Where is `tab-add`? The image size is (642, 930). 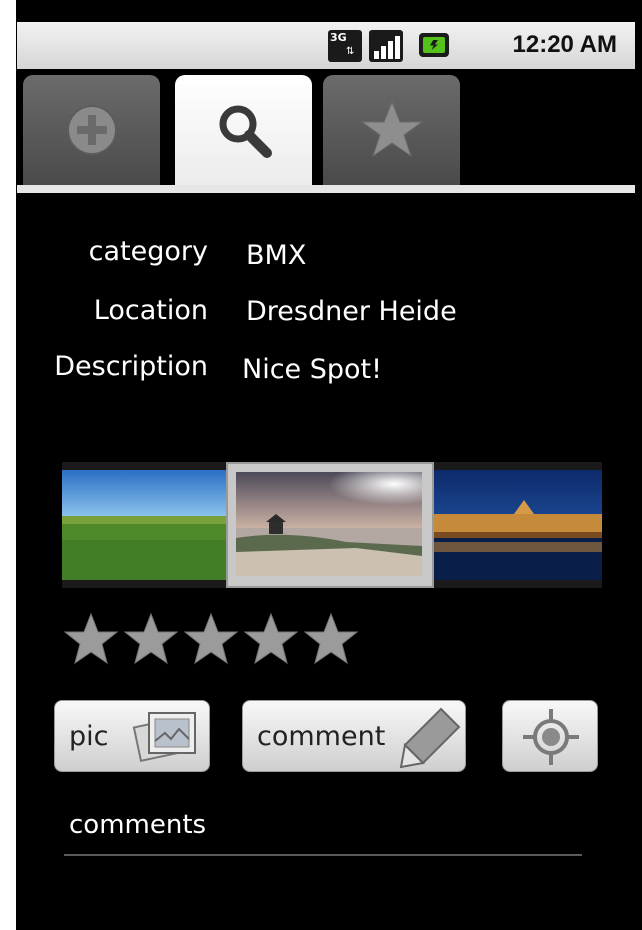
tab-add is located at coordinates (91, 130).